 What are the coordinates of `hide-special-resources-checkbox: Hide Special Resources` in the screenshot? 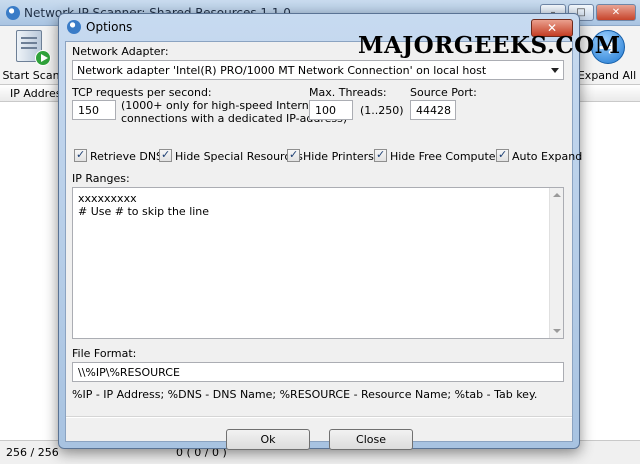 It's located at (231, 155).